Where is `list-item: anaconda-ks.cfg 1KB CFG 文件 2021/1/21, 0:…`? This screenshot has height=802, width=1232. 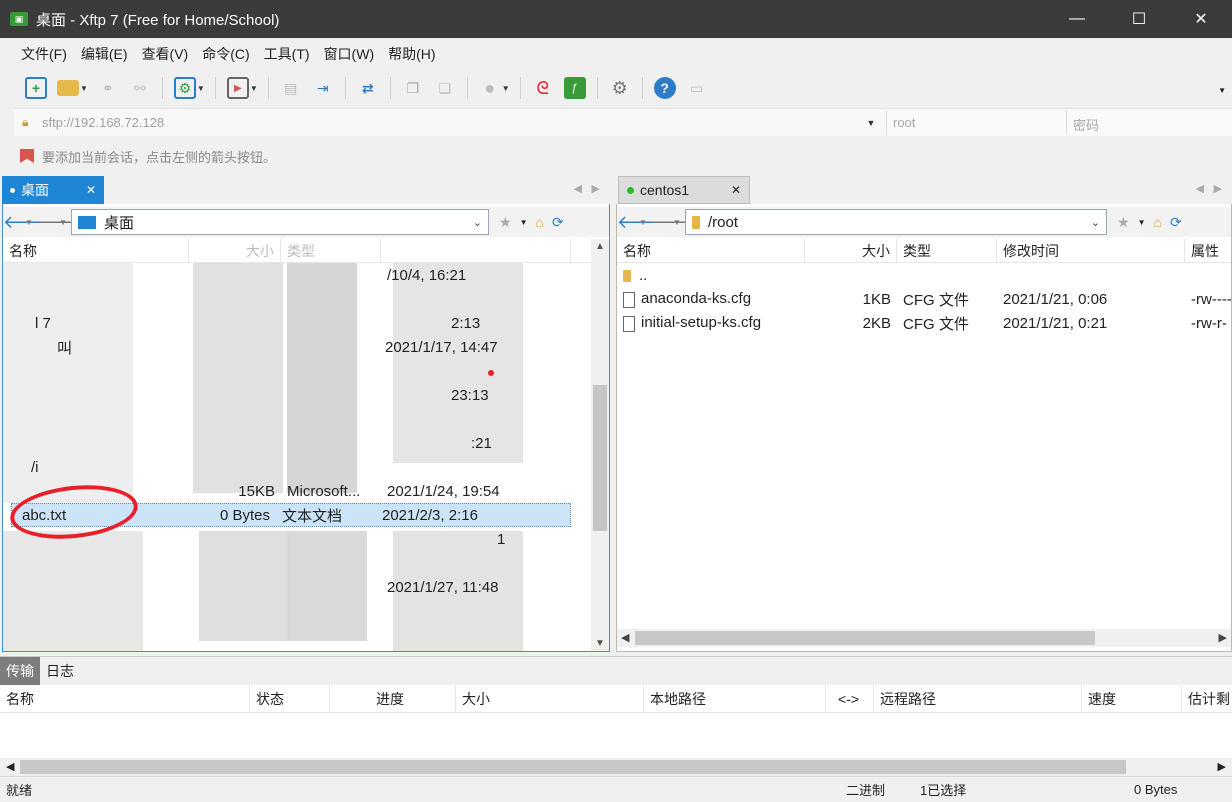 list-item: anaconda-ks.cfg 1KB CFG 文件 2021/1/21, 0:… is located at coordinates (924, 299).